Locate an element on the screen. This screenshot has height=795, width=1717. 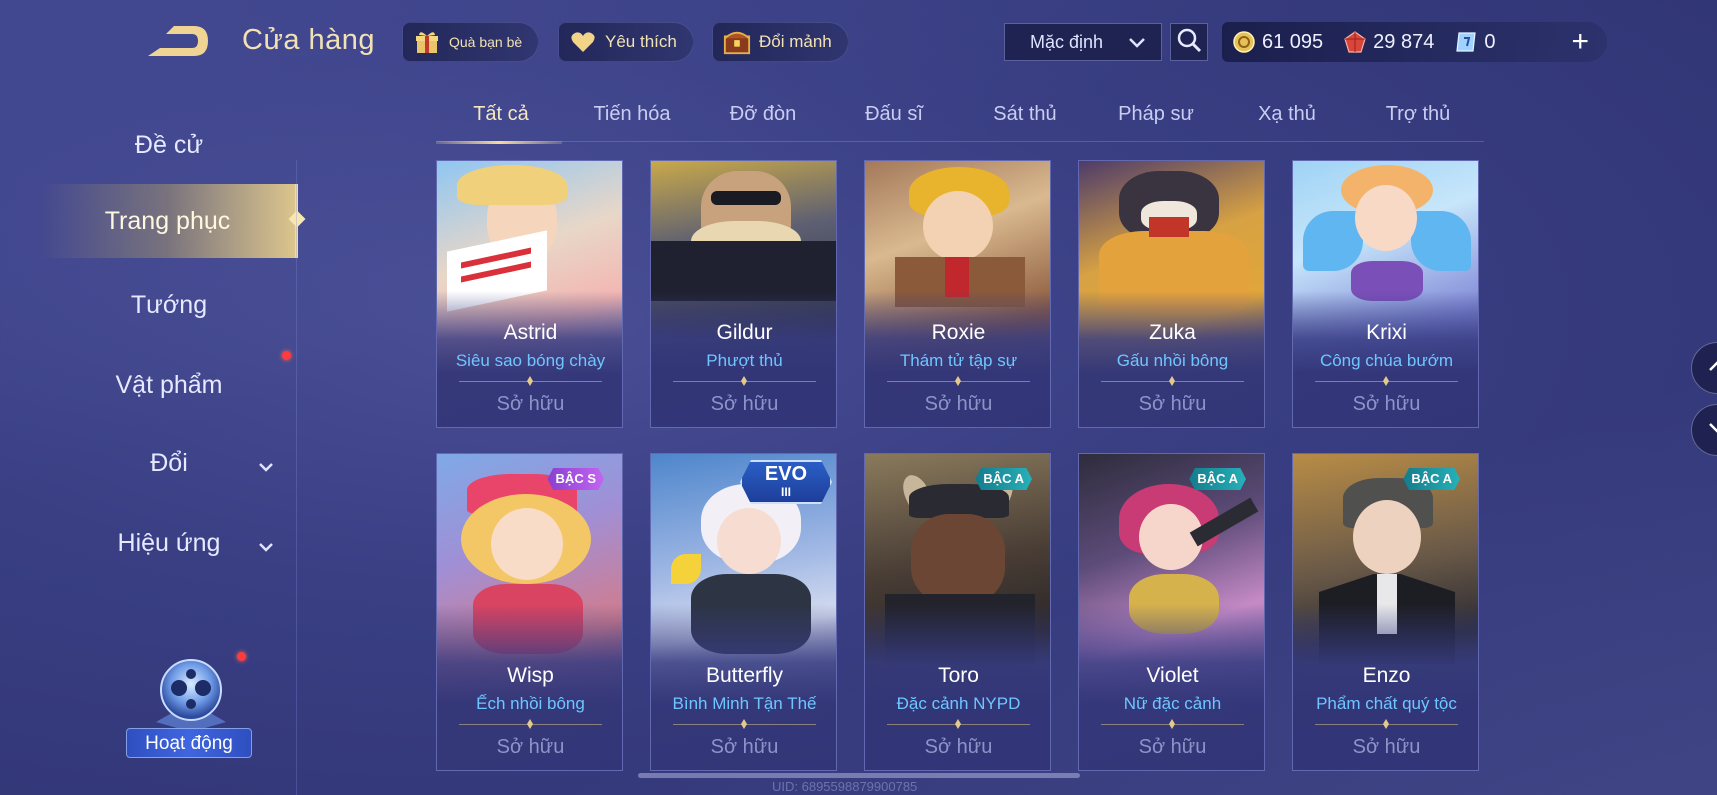
sort-dropdown: Mặc định is located at coordinates (1083, 42).